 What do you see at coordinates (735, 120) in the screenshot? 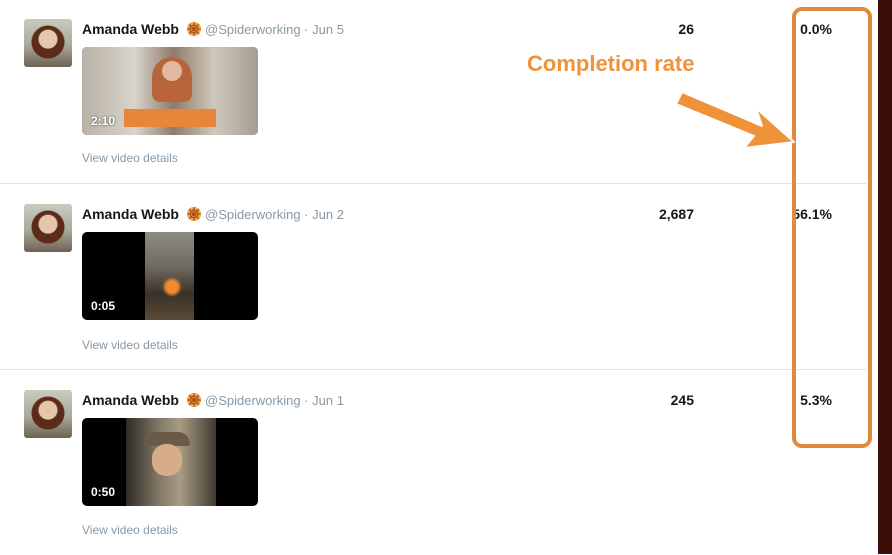
I see `callout-arrow-icon` at bounding box center [735, 120].